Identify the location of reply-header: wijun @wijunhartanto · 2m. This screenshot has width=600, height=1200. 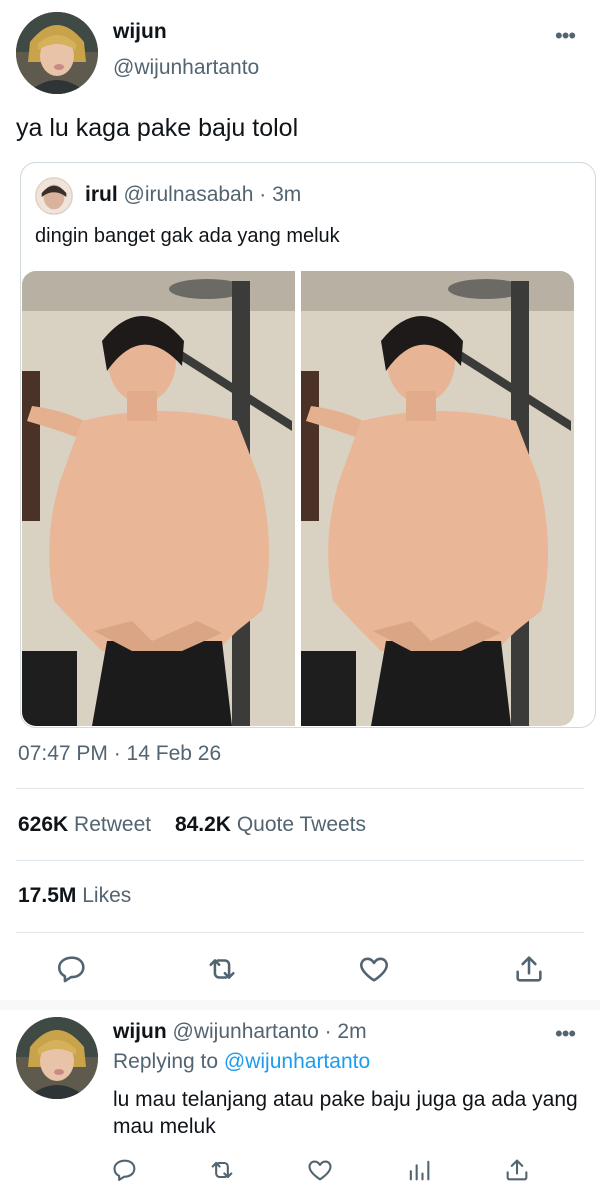
(240, 1032).